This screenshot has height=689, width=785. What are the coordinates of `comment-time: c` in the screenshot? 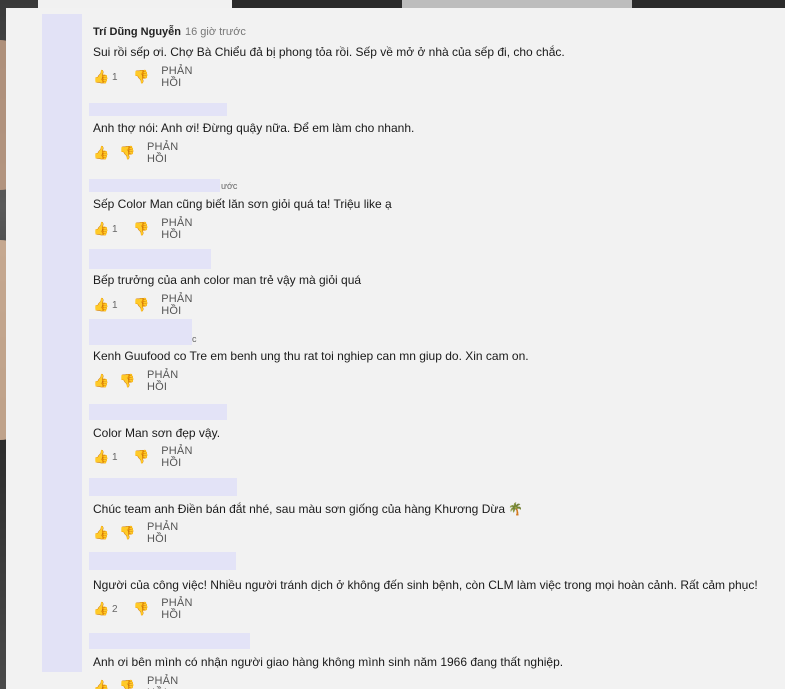 It's located at (194, 339).